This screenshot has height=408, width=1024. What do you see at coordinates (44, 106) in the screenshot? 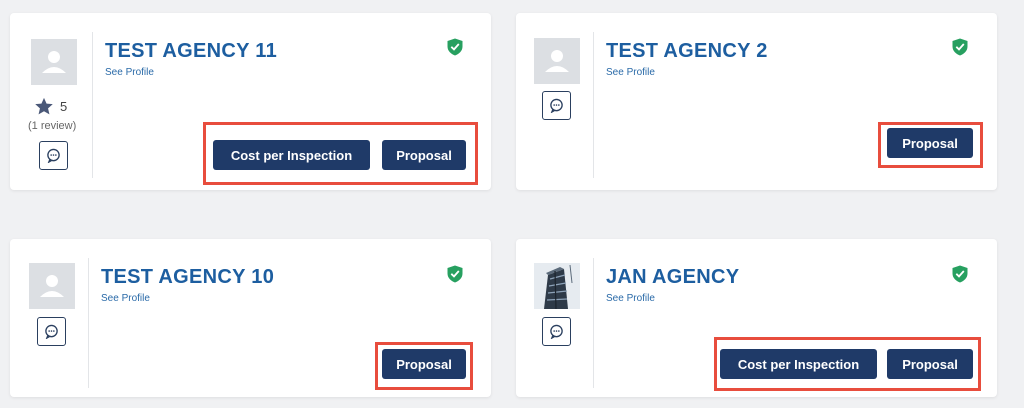
I see `star-icon` at bounding box center [44, 106].